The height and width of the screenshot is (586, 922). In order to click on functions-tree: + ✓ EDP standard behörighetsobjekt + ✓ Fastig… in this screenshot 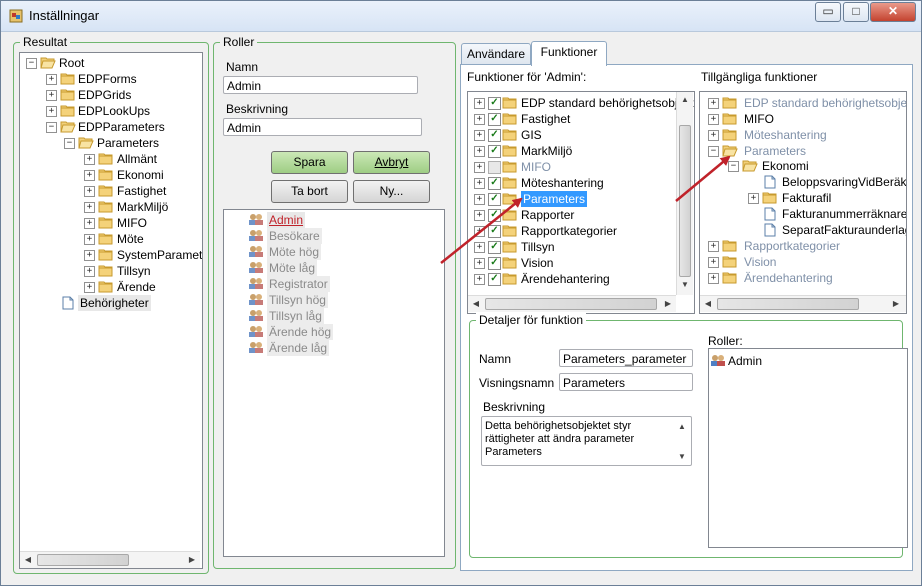, I will do `click(581, 202)`.